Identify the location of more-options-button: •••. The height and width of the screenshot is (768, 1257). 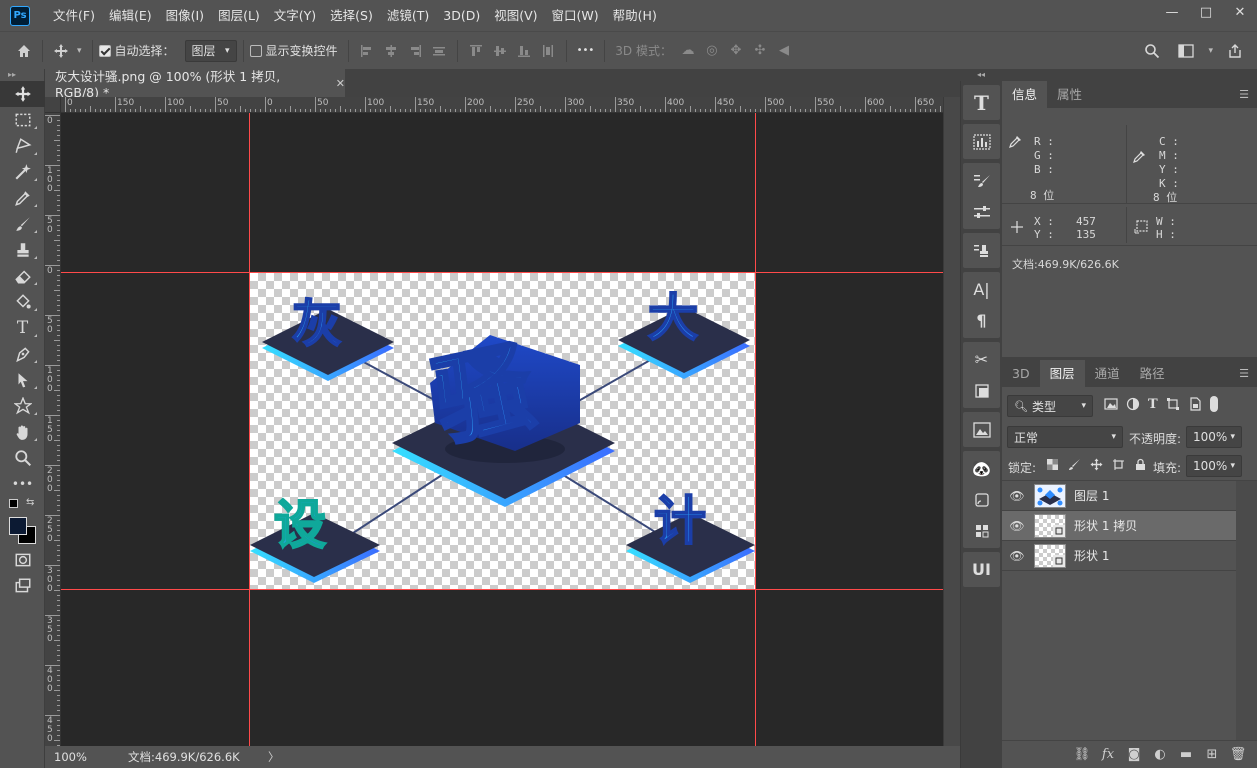
(586, 50).